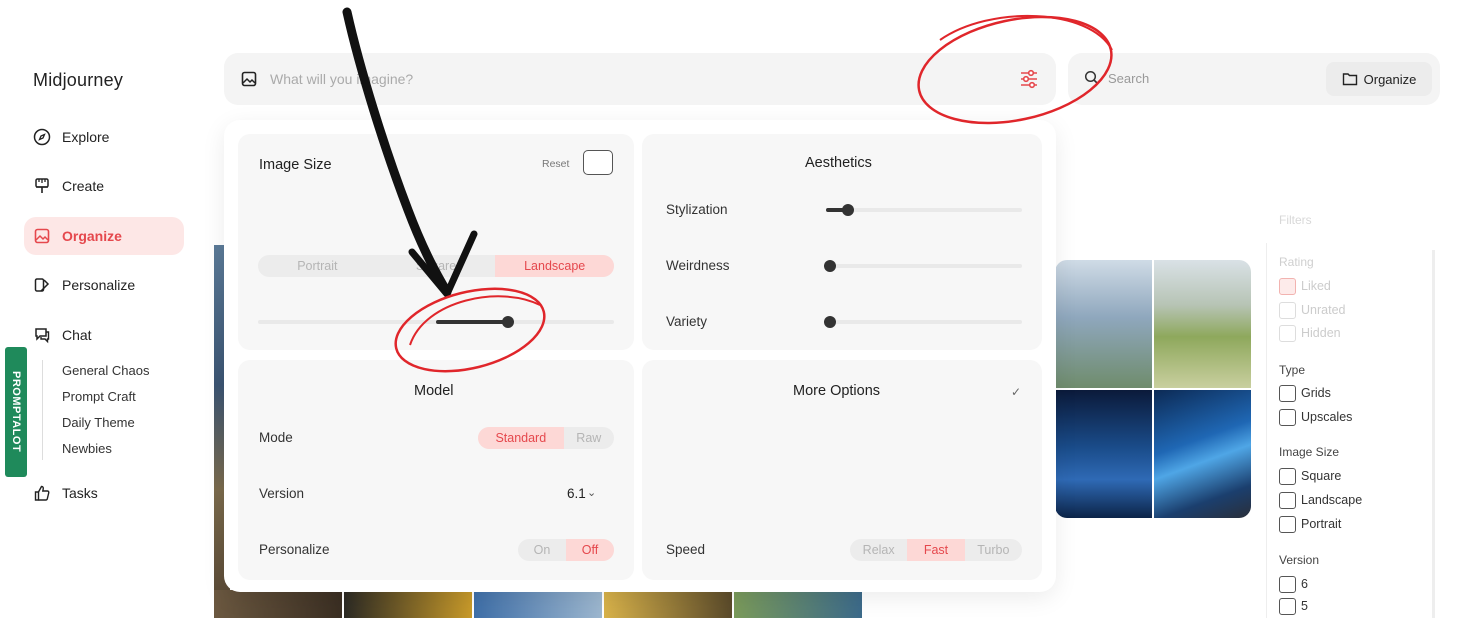 Image resolution: width=1461 pixels, height=618 pixels. I want to click on mode-toggle: Standard Raw, so click(546, 438).